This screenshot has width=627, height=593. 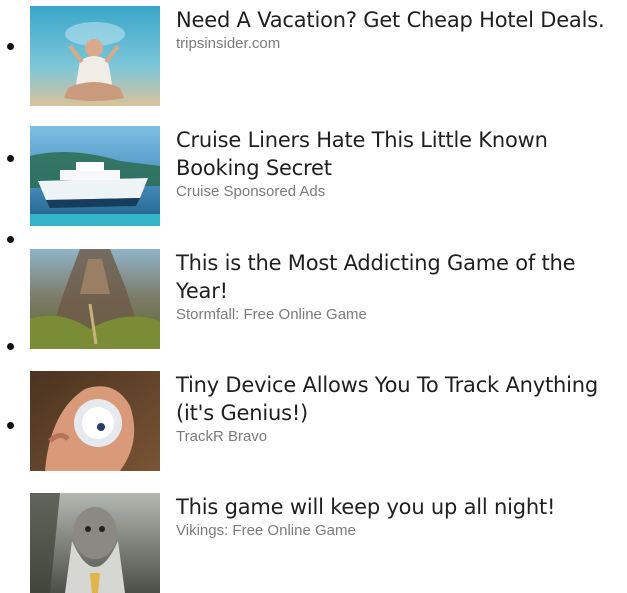 What do you see at coordinates (401, 436) in the screenshot?
I see `ad-source: TrackR Bravo` at bounding box center [401, 436].